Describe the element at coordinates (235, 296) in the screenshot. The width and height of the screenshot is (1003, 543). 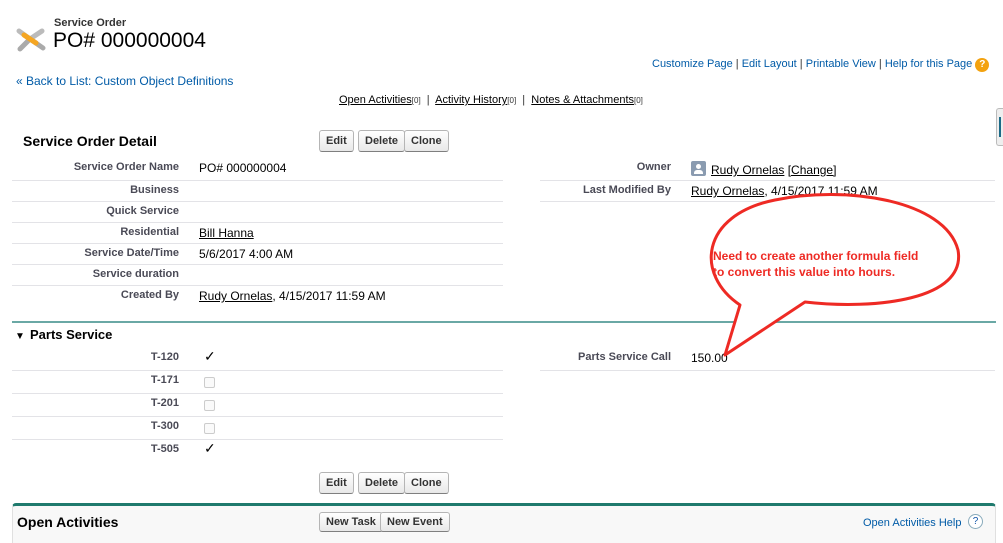
I see `created-by-user-link: Rudy Ornelas` at that location.